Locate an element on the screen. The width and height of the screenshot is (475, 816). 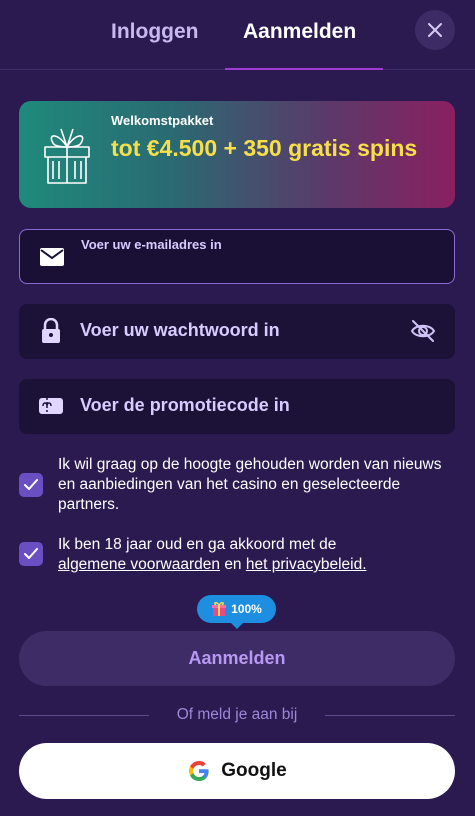
envelope-icon is located at coordinates (52, 257).